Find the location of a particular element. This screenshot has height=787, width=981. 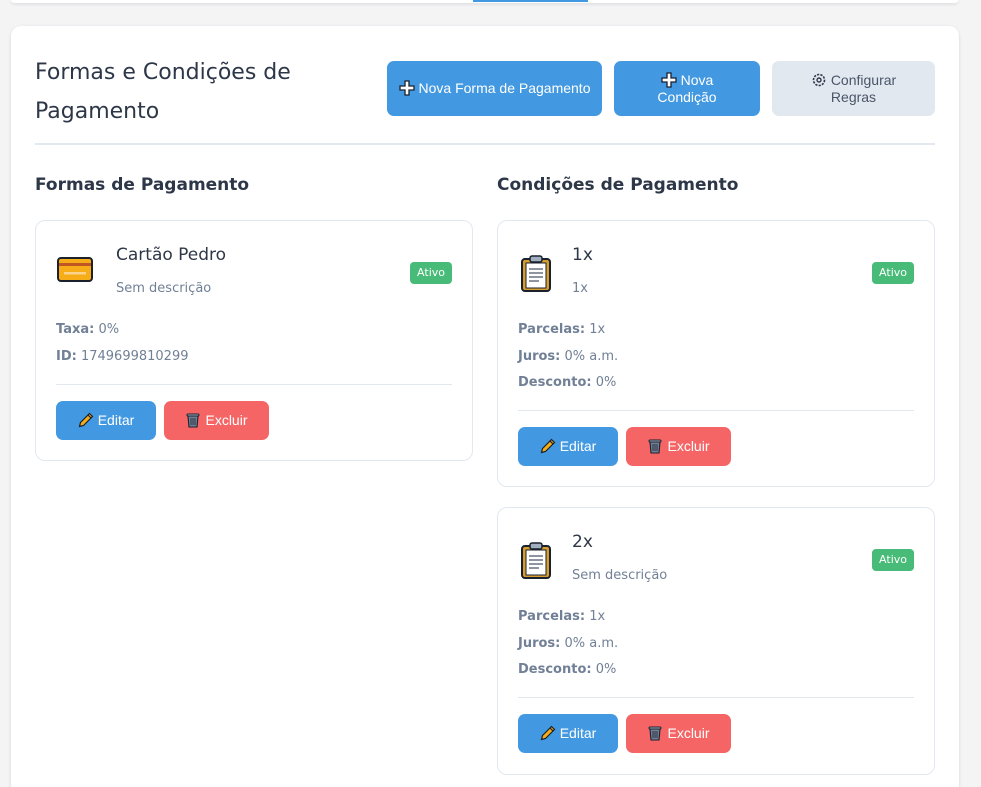

new-condition-button: Nova Condição is located at coordinates (687, 88).